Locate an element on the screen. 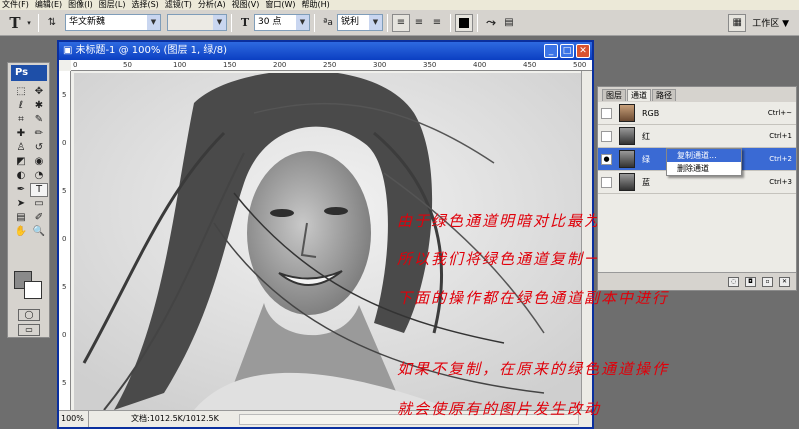 The image size is (799, 429). bucket-icon: ◉ is located at coordinates (39, 162).